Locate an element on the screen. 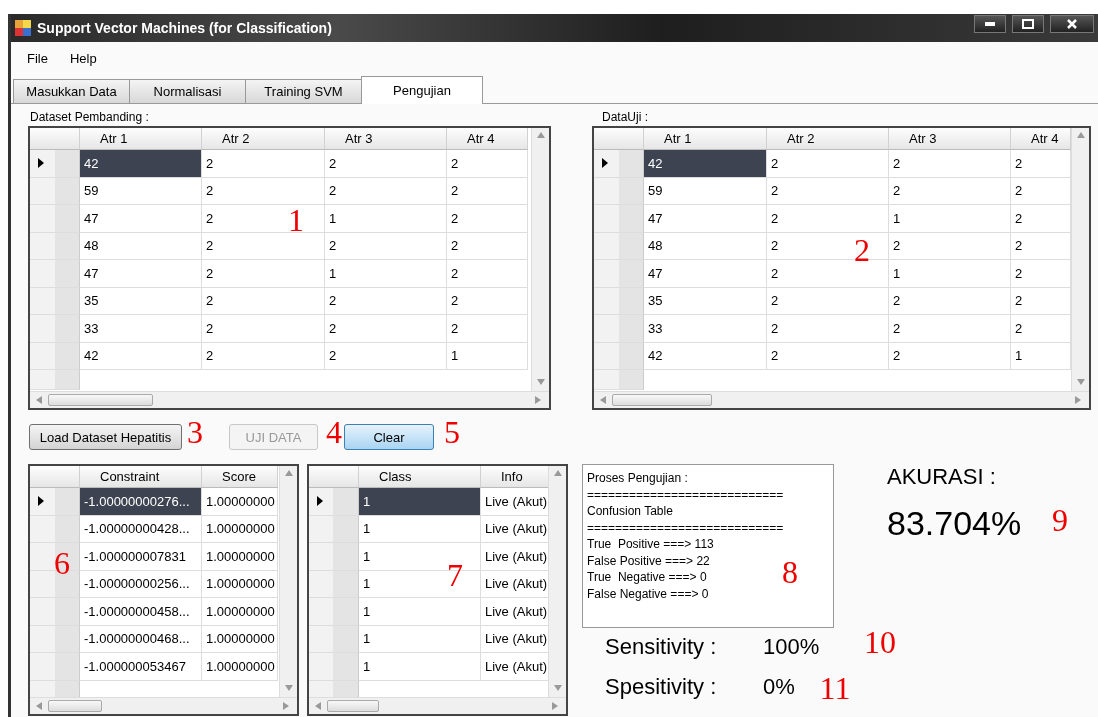  menu-item: Help is located at coordinates (83, 58).